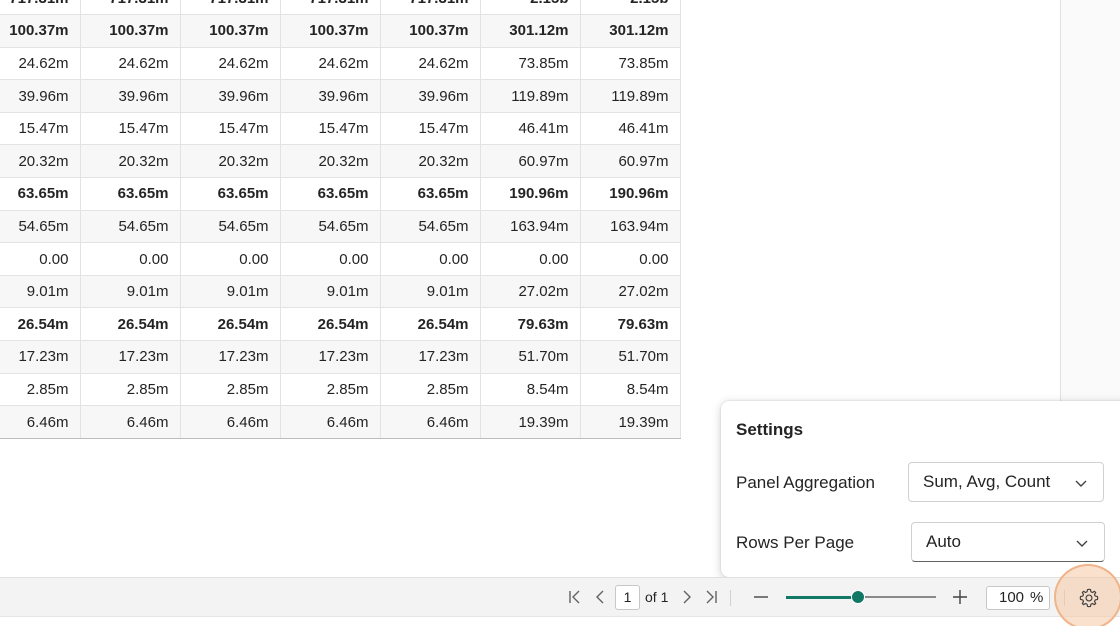  What do you see at coordinates (711, 597) in the screenshot?
I see `last-page-icon` at bounding box center [711, 597].